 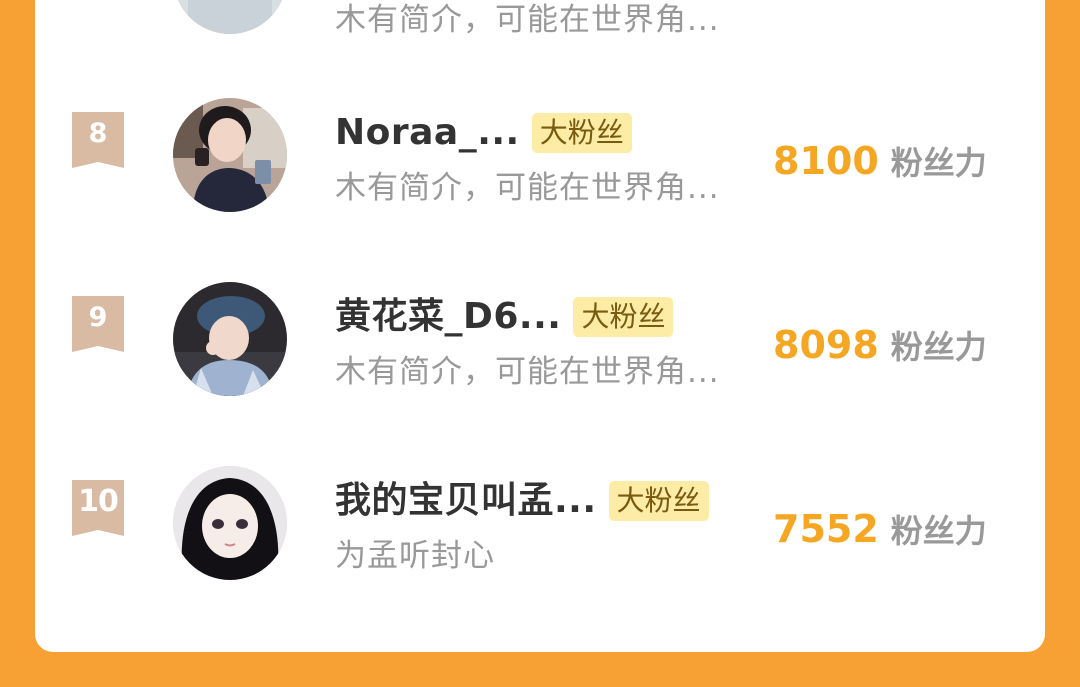 What do you see at coordinates (98, 501) in the screenshot?
I see `rank-number: 10` at bounding box center [98, 501].